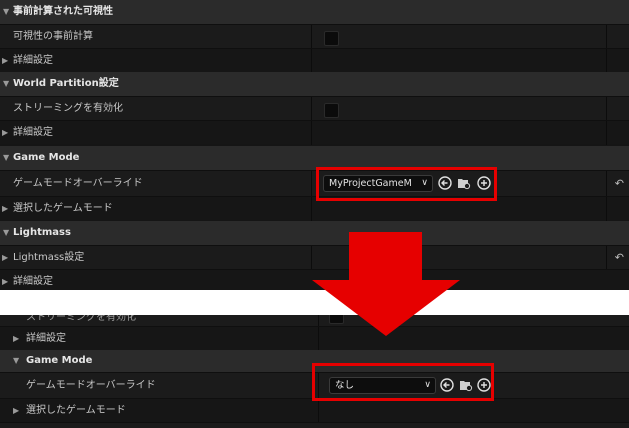  What do you see at coordinates (331, 110) in the screenshot?
I see `enable-streaming-checkbox` at bounding box center [331, 110].